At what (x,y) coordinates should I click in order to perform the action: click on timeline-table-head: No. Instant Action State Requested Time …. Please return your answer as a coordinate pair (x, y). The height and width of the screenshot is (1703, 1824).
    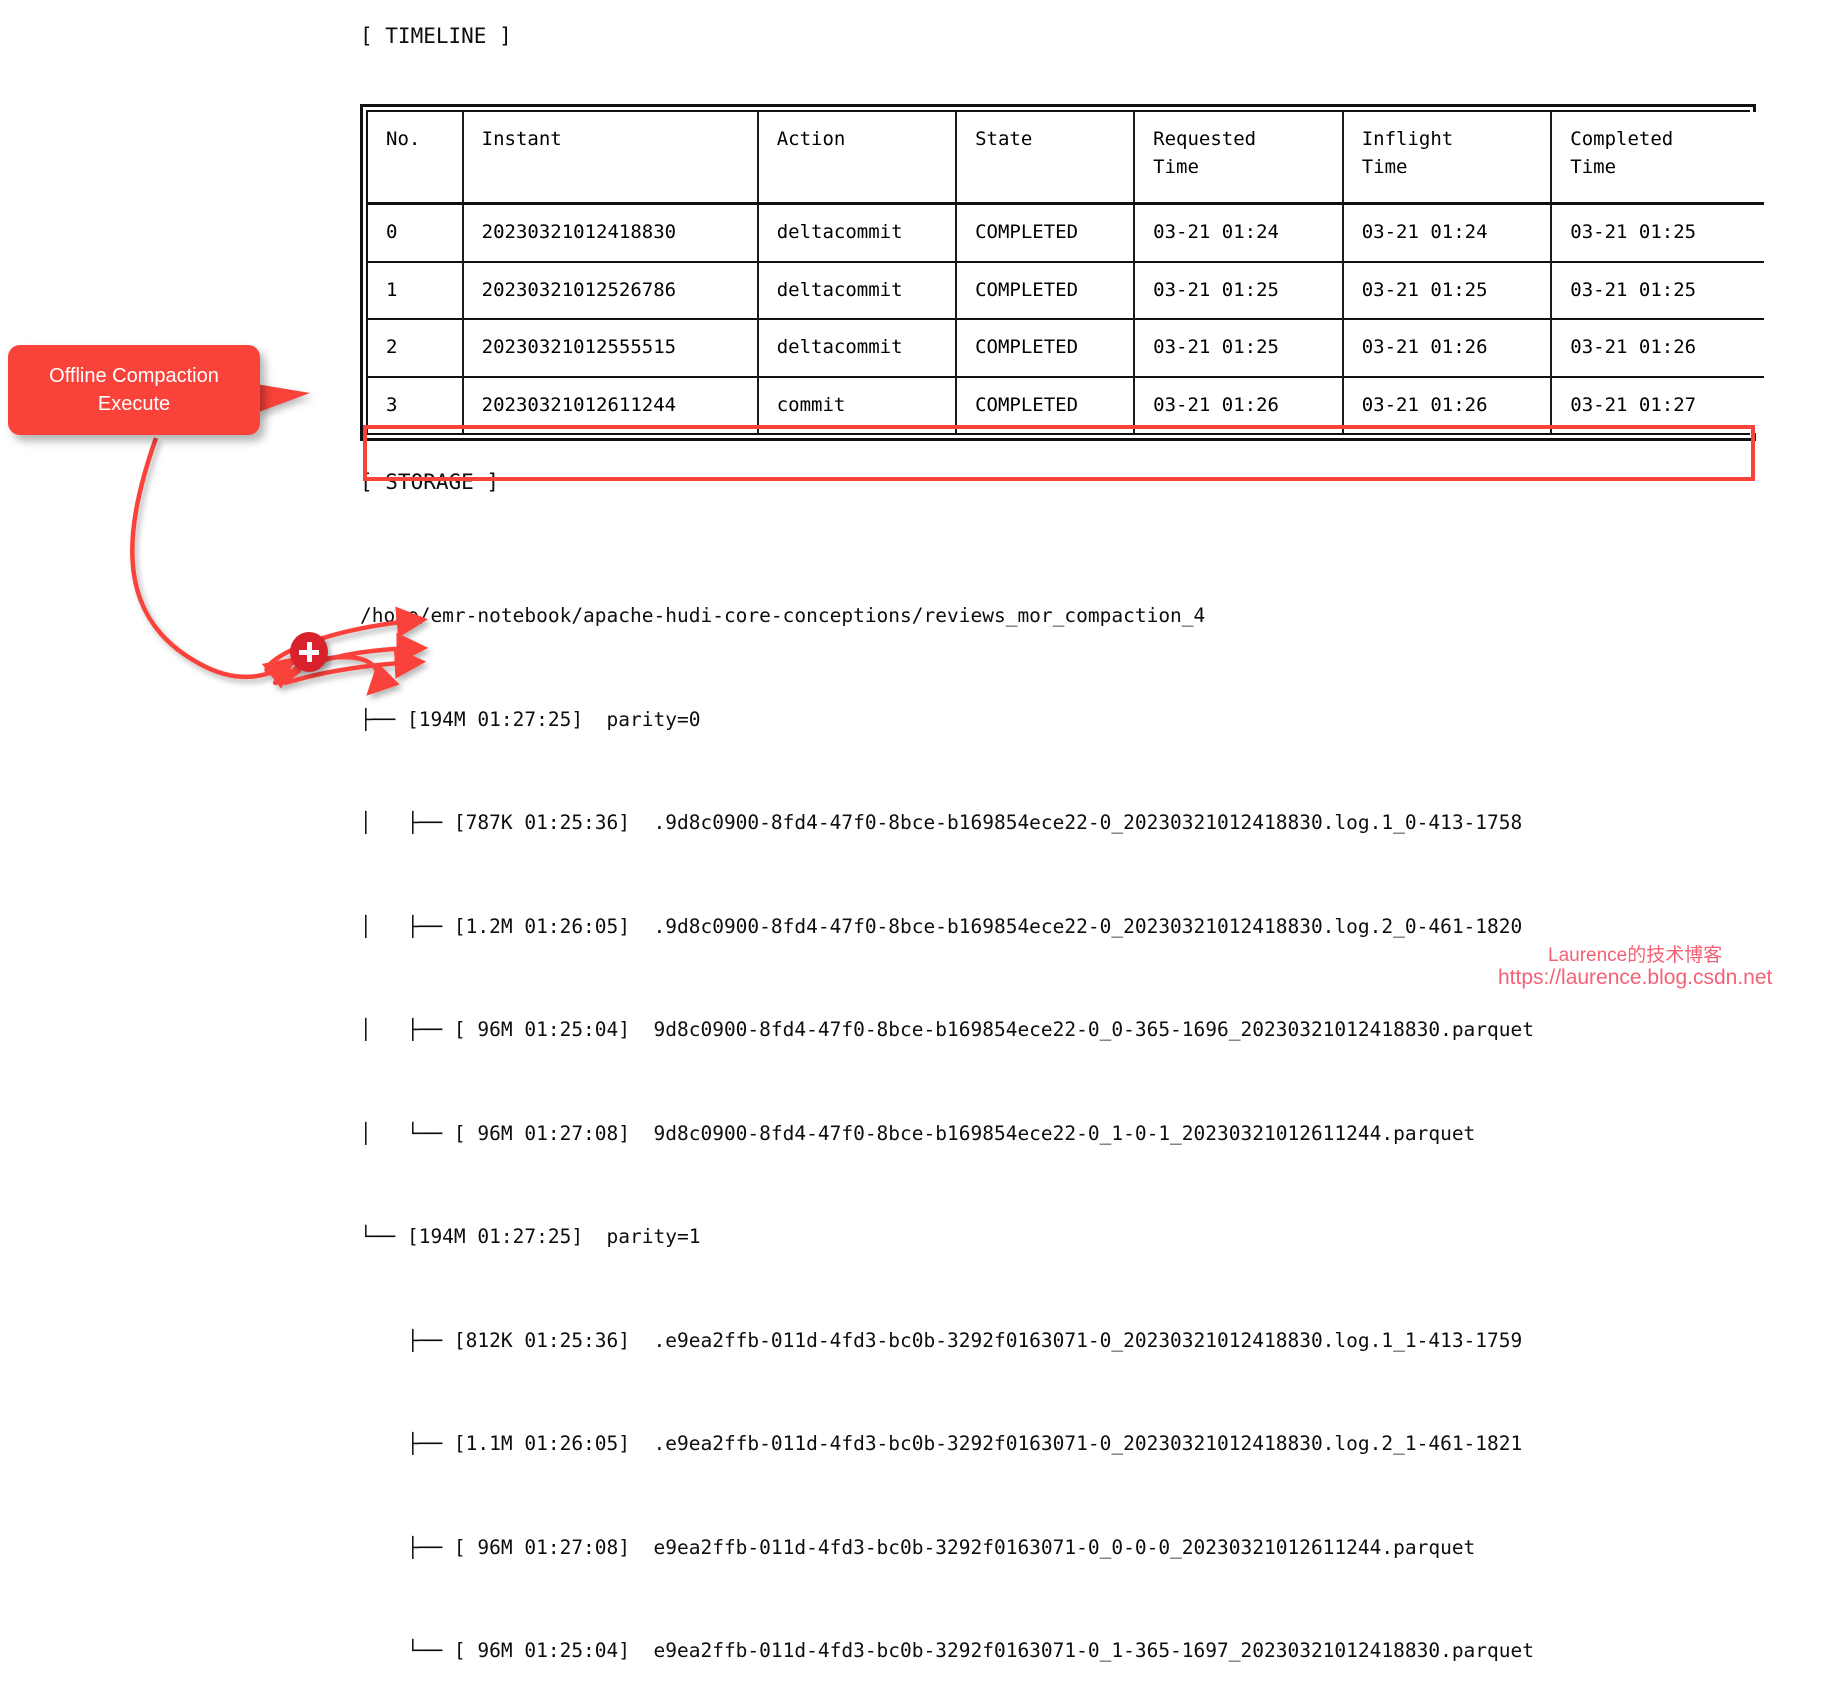
    Looking at the image, I should click on (1066, 158).